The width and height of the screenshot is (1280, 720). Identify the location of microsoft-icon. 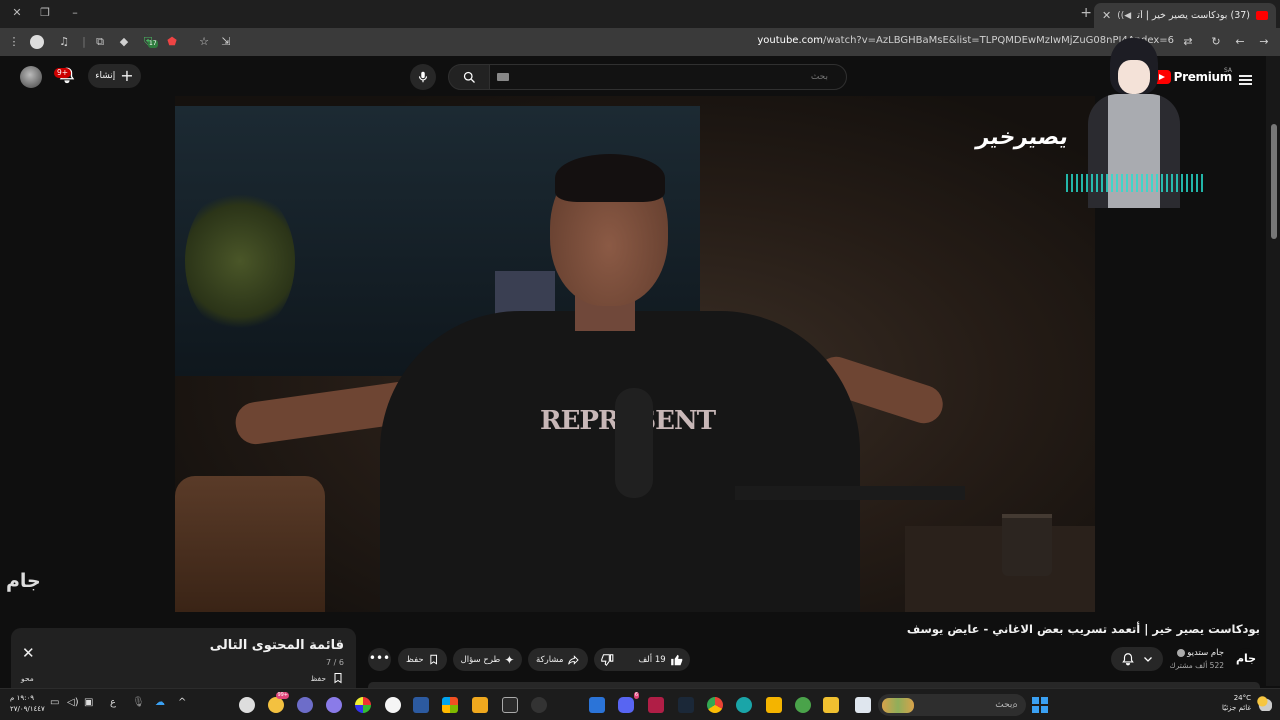
(450, 705).